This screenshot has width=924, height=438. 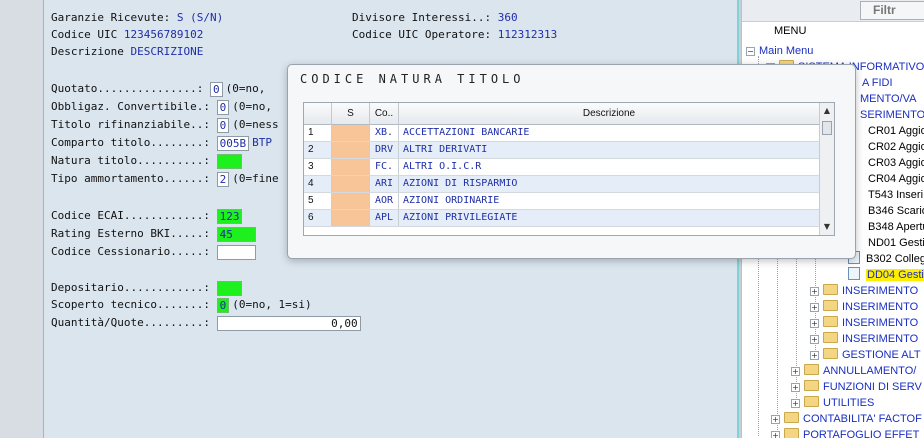 I want to click on table-row: 6 APL AZIONI PRIVILEGIATE, so click(x=562, y=218).